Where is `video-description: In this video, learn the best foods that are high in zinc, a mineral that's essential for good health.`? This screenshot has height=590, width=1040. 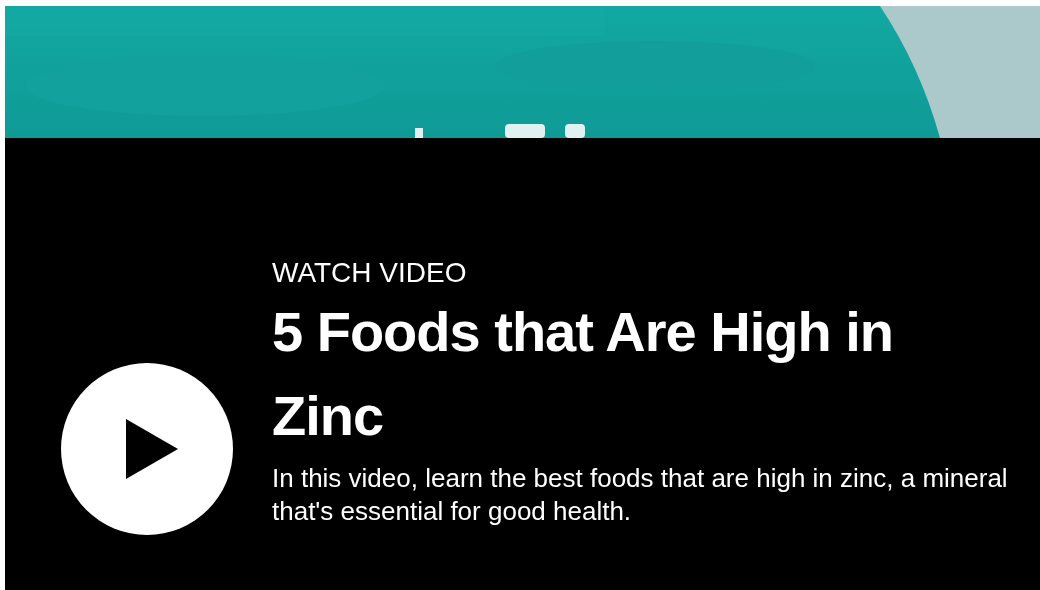 video-description: In this video, learn the best foods that are high in zinc, a mineral that's essential for good health. is located at coordinates (640, 495).